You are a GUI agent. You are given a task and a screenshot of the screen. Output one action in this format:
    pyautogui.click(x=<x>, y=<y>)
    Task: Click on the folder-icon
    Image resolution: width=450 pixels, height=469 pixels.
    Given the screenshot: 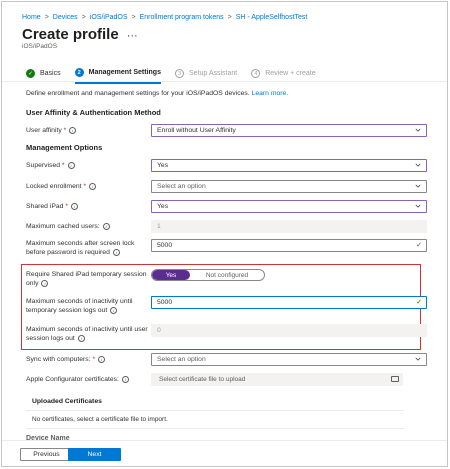 What is the action you would take?
    pyautogui.click(x=395, y=379)
    